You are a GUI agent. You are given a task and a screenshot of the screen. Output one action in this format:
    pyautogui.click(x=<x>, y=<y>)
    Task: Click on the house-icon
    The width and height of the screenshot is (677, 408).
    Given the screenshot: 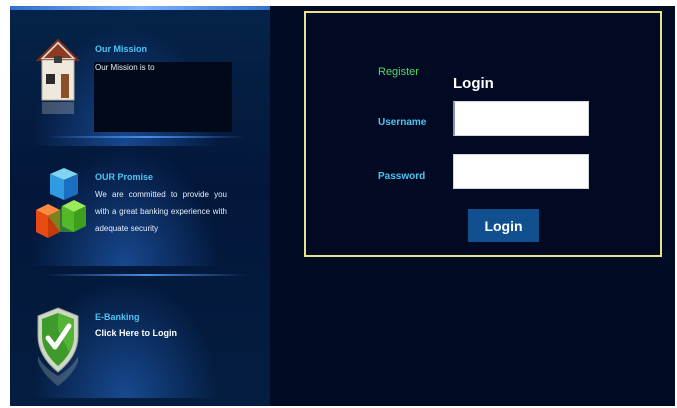 What is the action you would take?
    pyautogui.click(x=58, y=76)
    